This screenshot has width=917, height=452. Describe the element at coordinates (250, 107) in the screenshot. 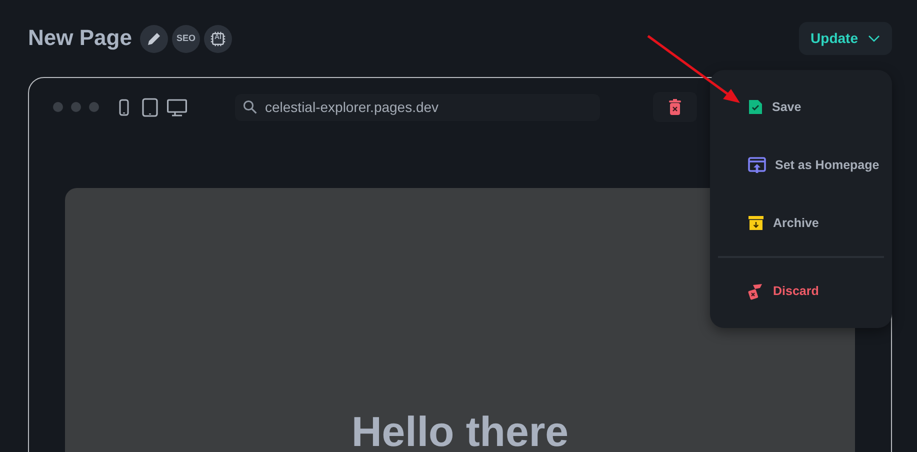

I see `search-icon` at that location.